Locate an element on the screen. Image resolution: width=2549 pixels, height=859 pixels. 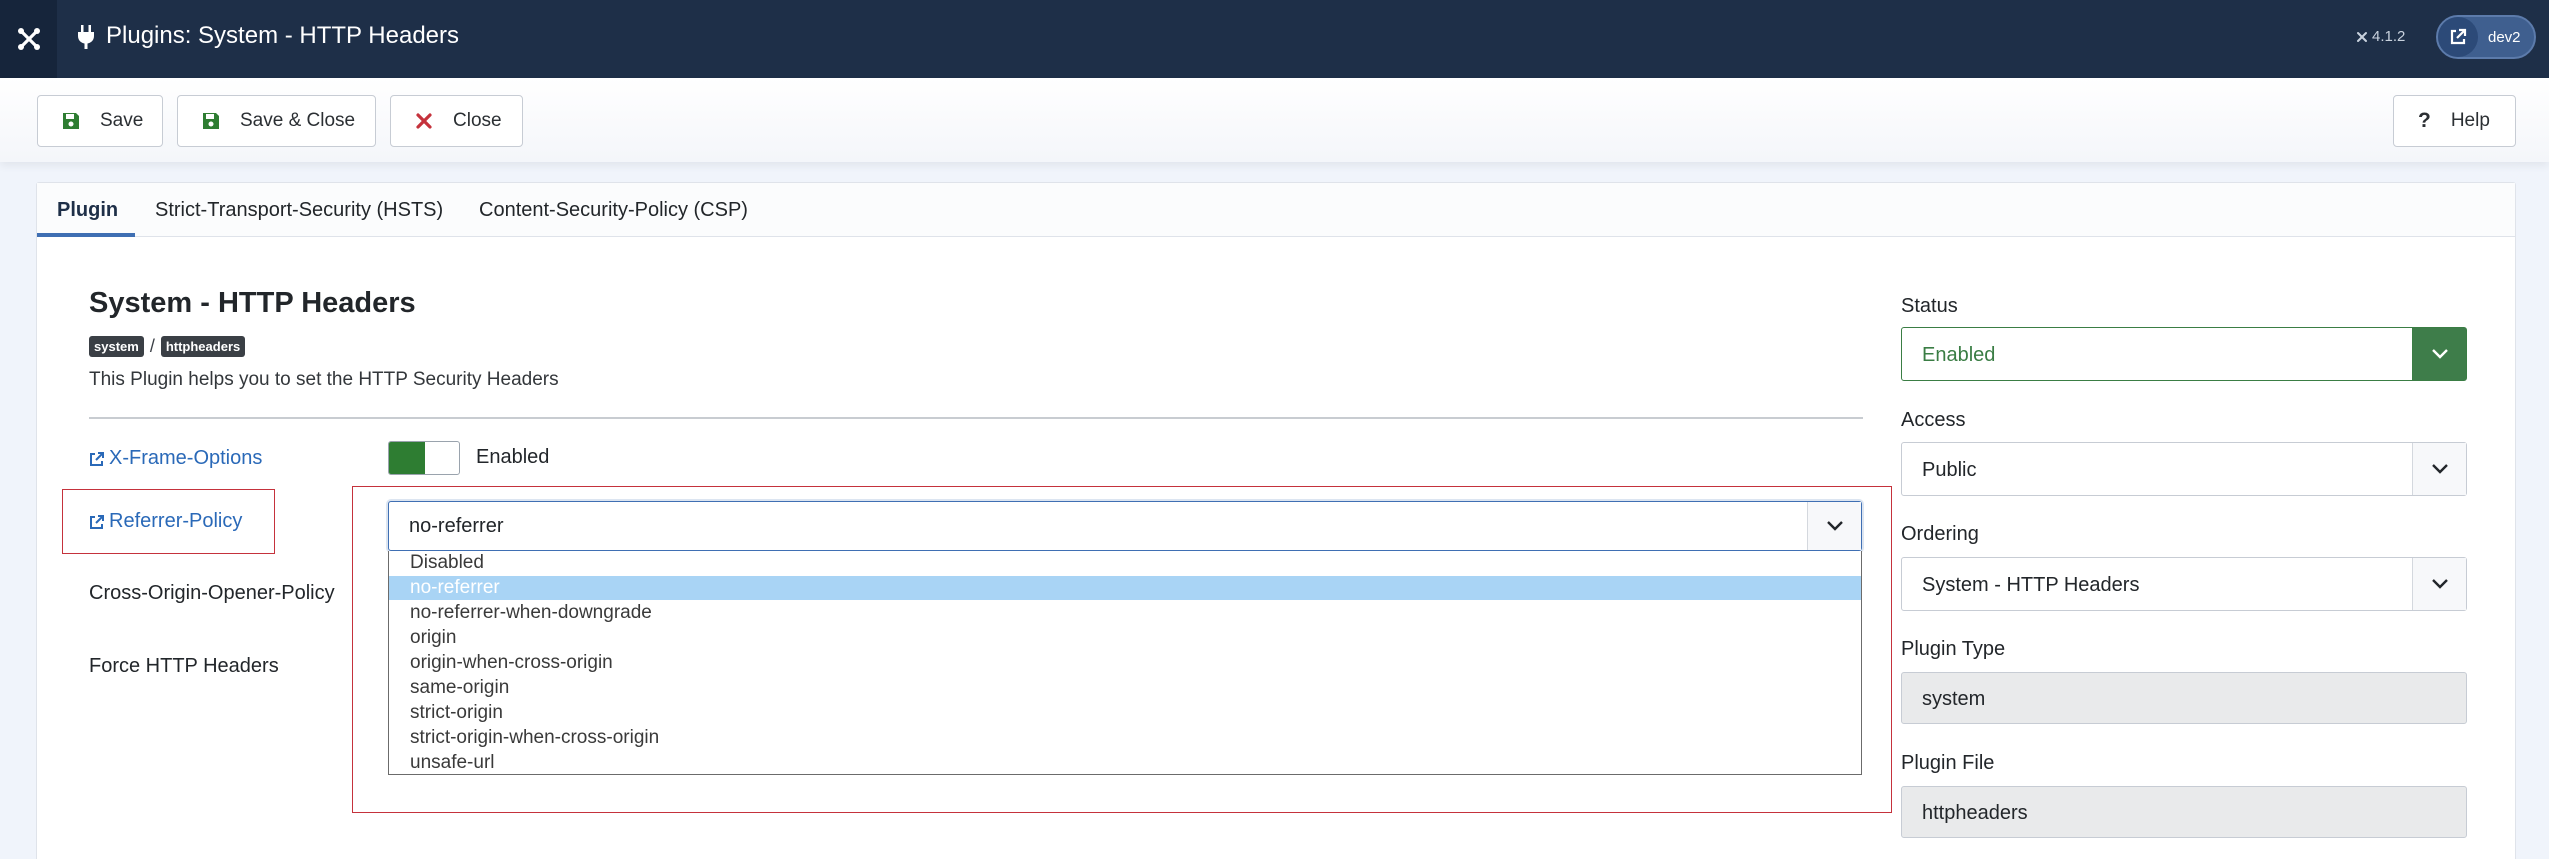
option-disabled: Disabled is located at coordinates (1125, 563).